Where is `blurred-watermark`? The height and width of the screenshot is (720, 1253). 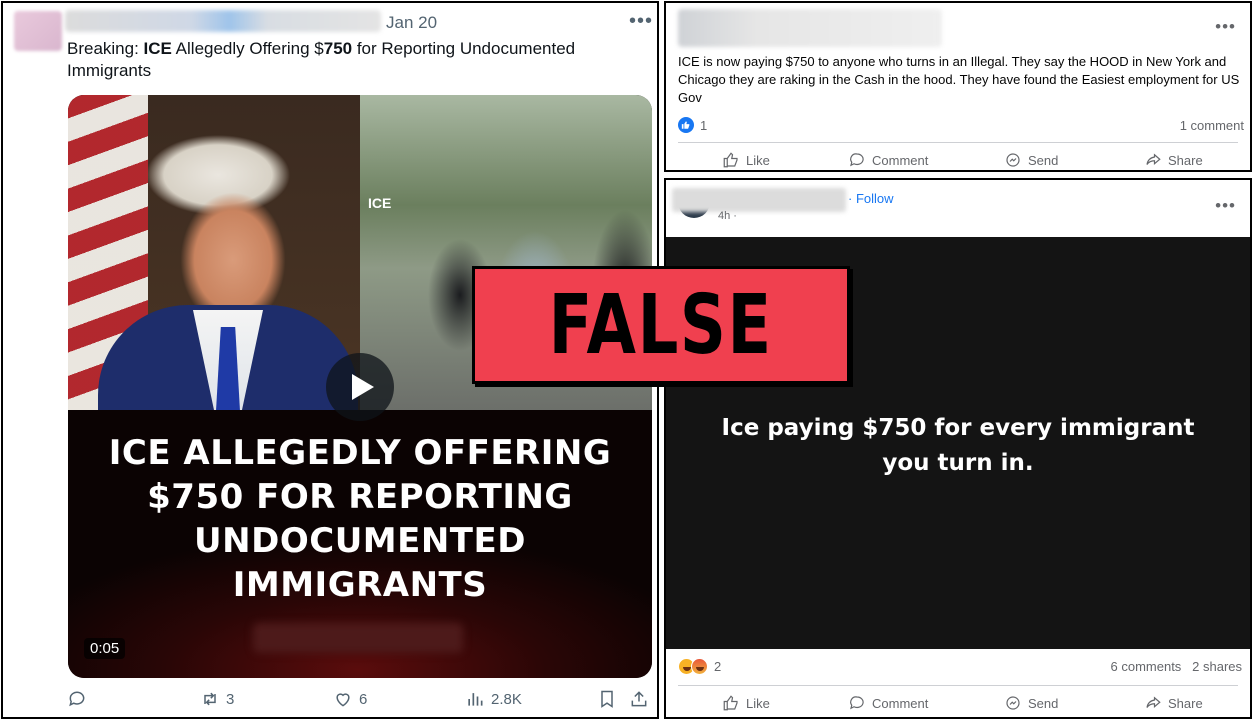
blurred-watermark is located at coordinates (358, 638).